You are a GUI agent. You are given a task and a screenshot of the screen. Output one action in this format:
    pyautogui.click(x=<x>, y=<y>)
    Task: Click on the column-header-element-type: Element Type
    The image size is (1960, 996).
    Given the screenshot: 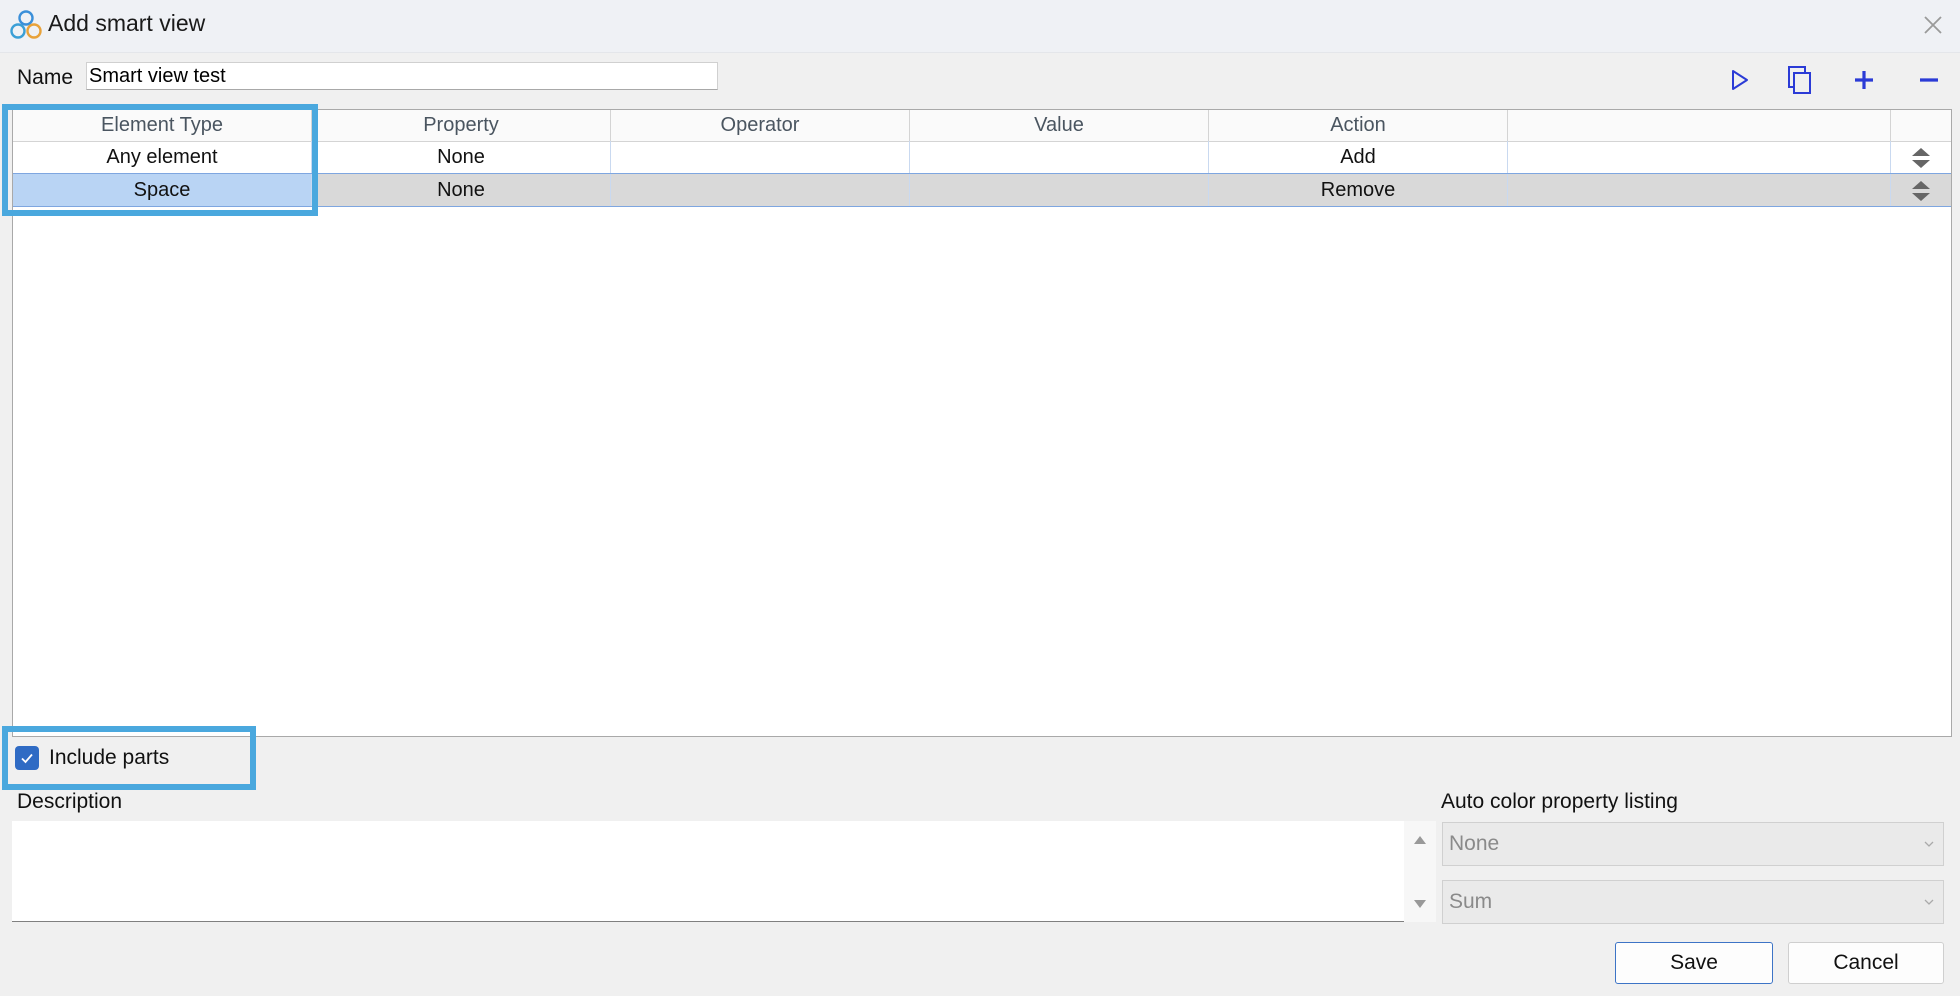 What is the action you would take?
    pyautogui.click(x=162, y=125)
    